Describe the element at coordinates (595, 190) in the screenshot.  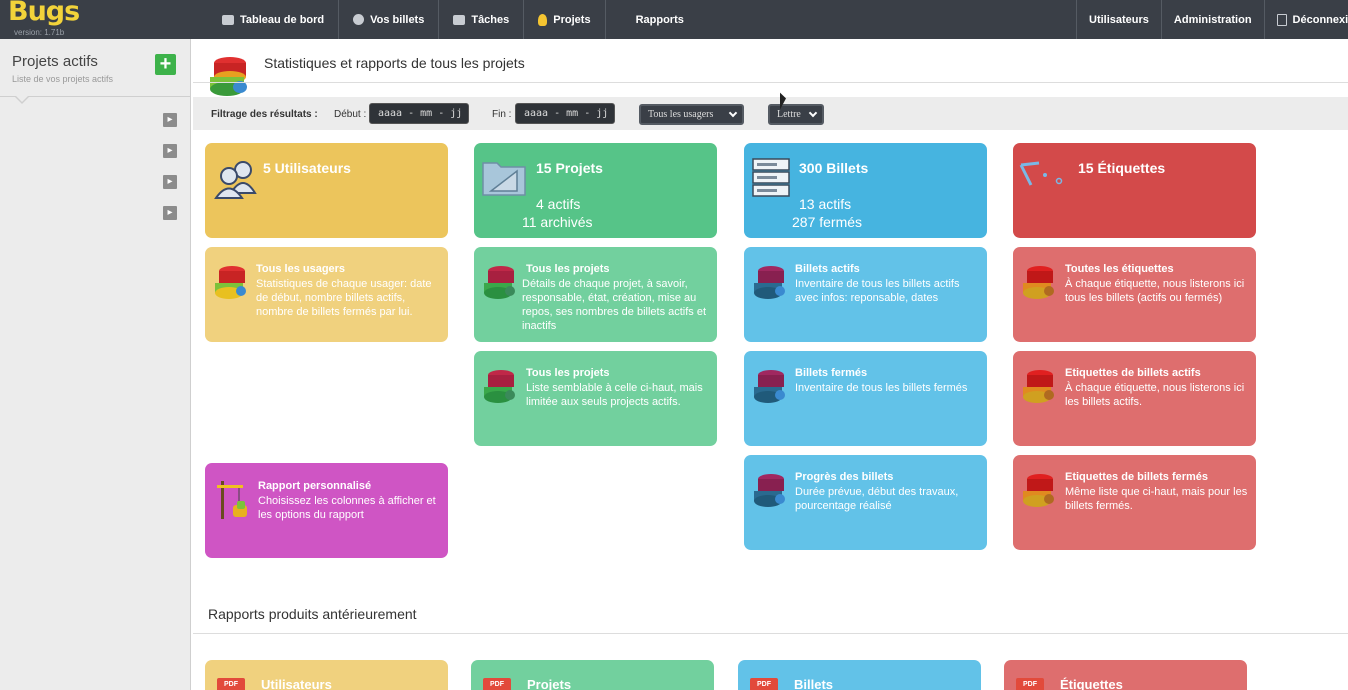
I see `projects-summary-card: 15 Projets 4 actifs 11 archivés` at that location.